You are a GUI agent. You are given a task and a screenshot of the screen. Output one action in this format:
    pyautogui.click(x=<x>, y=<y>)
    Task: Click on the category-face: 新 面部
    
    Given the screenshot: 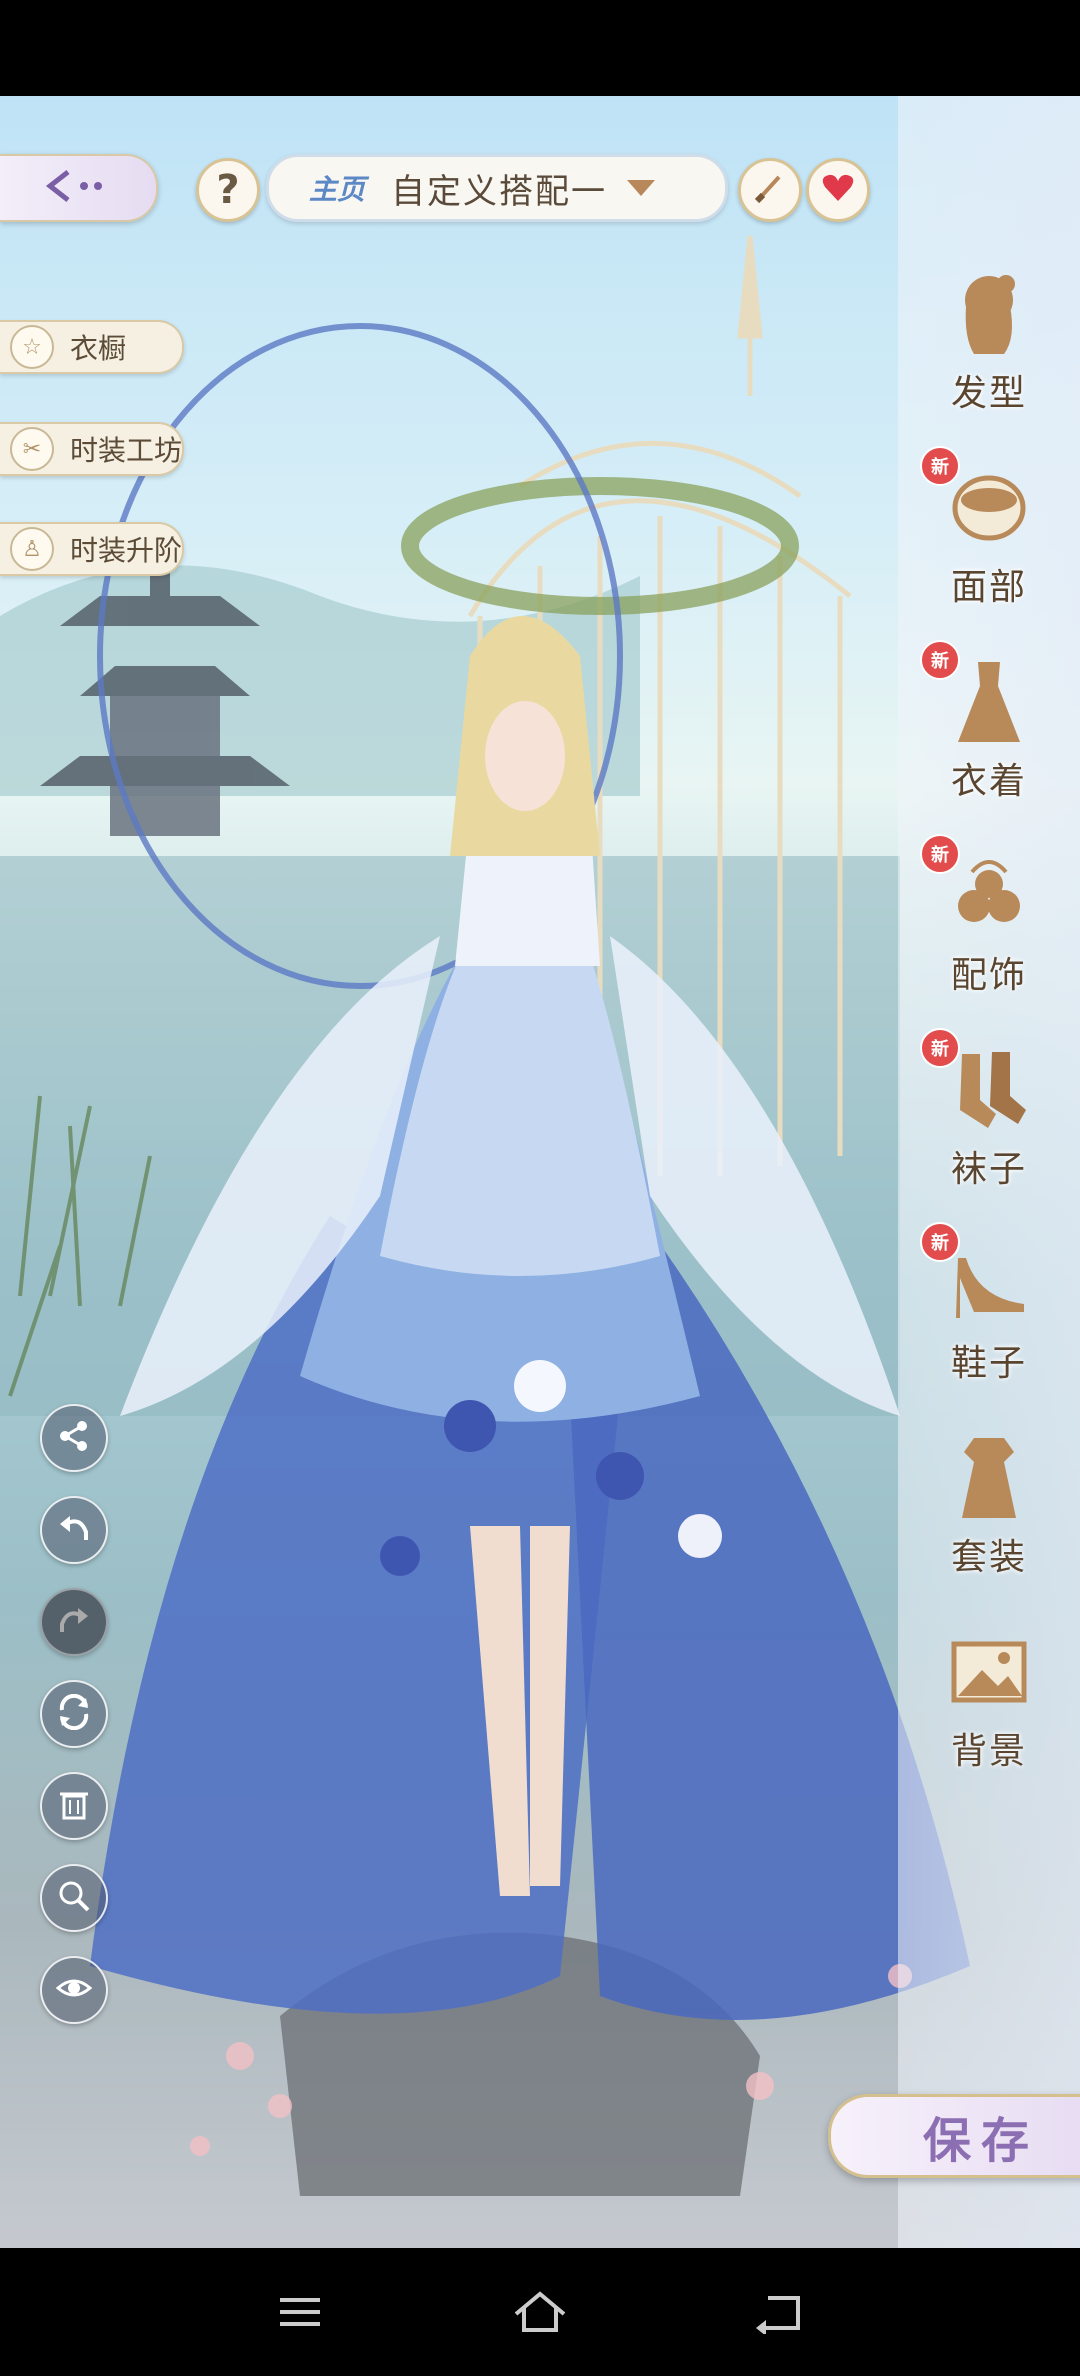 What is the action you would take?
    pyautogui.click(x=989, y=535)
    